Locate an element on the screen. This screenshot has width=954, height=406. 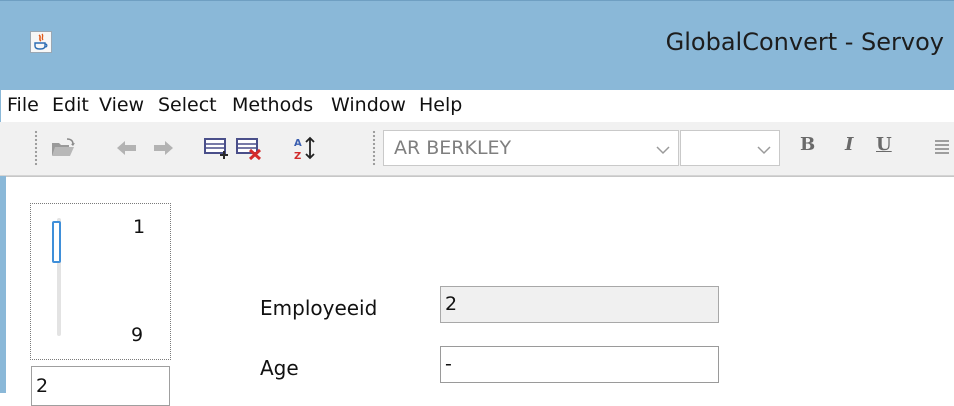
current-record-value: 2 is located at coordinates (42, 386).